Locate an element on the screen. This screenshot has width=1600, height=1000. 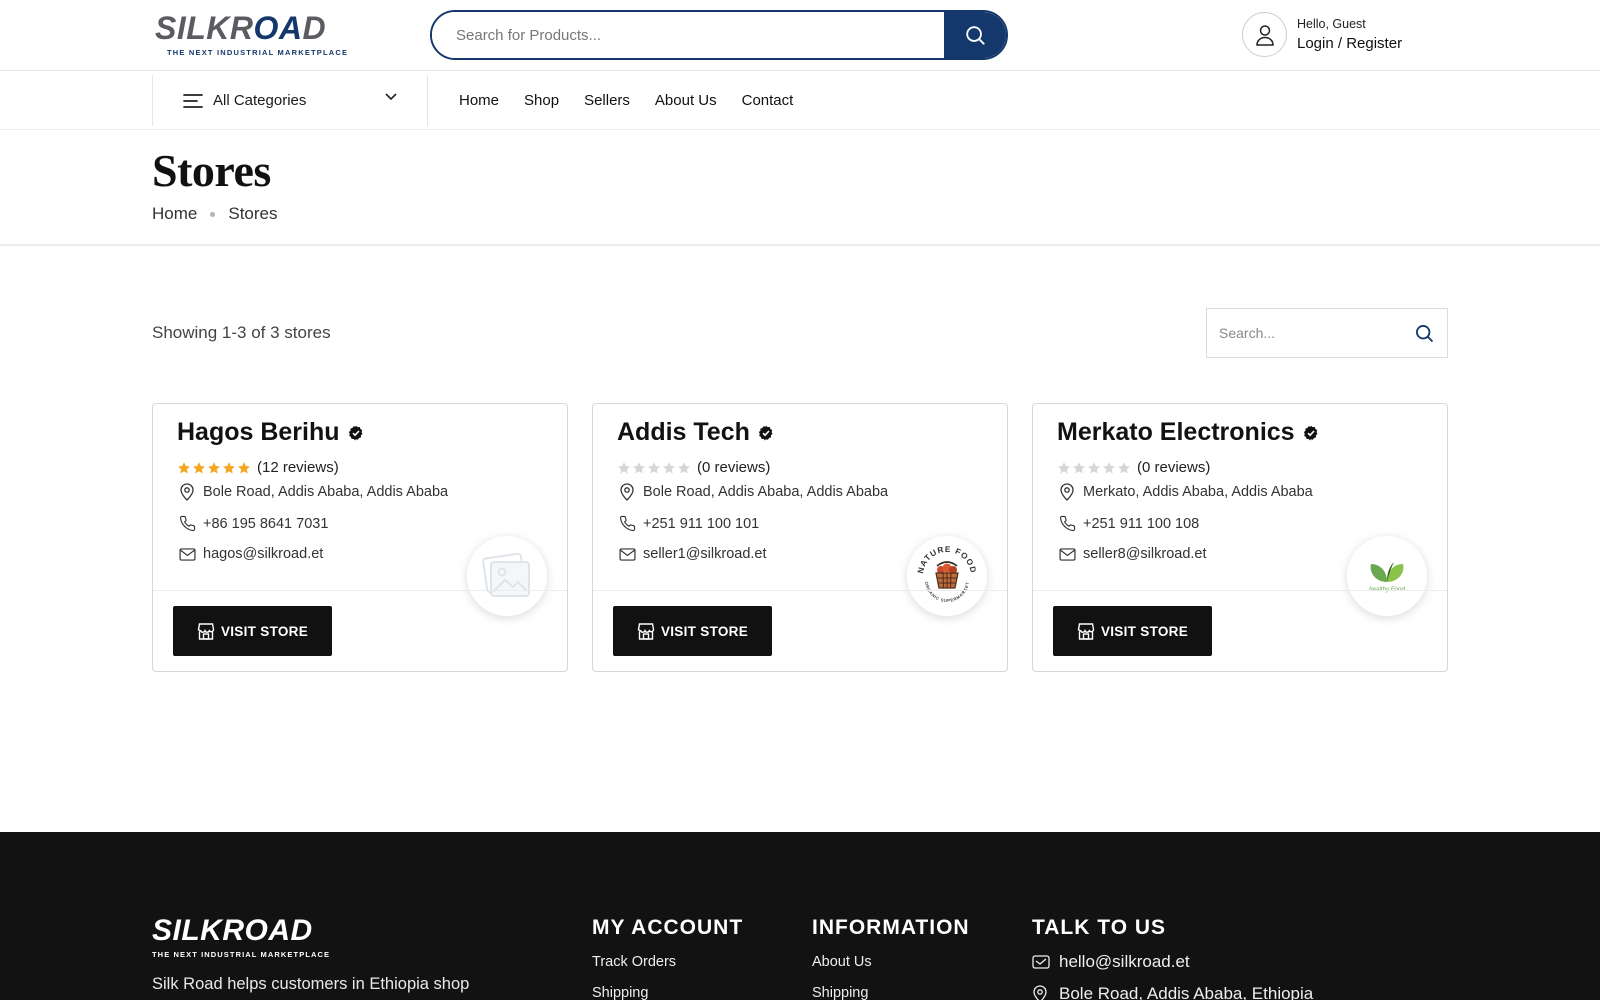
breadcrumb-separator is located at coordinates (213, 214).